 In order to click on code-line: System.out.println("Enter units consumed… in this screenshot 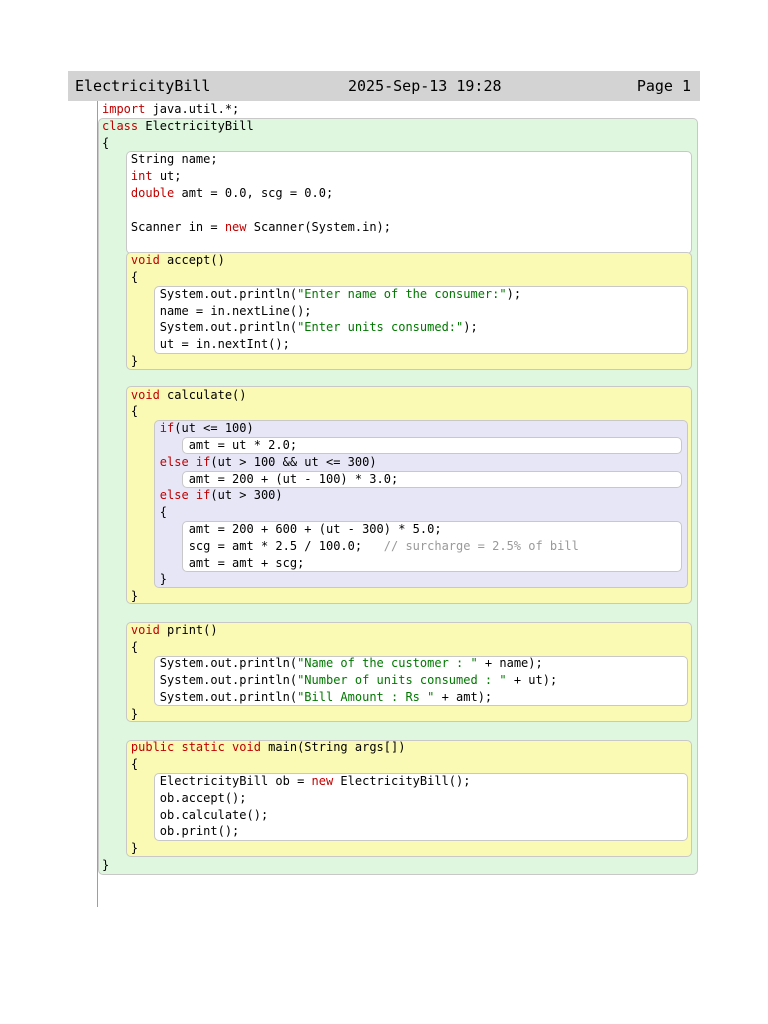, I will do `click(290, 327)`.